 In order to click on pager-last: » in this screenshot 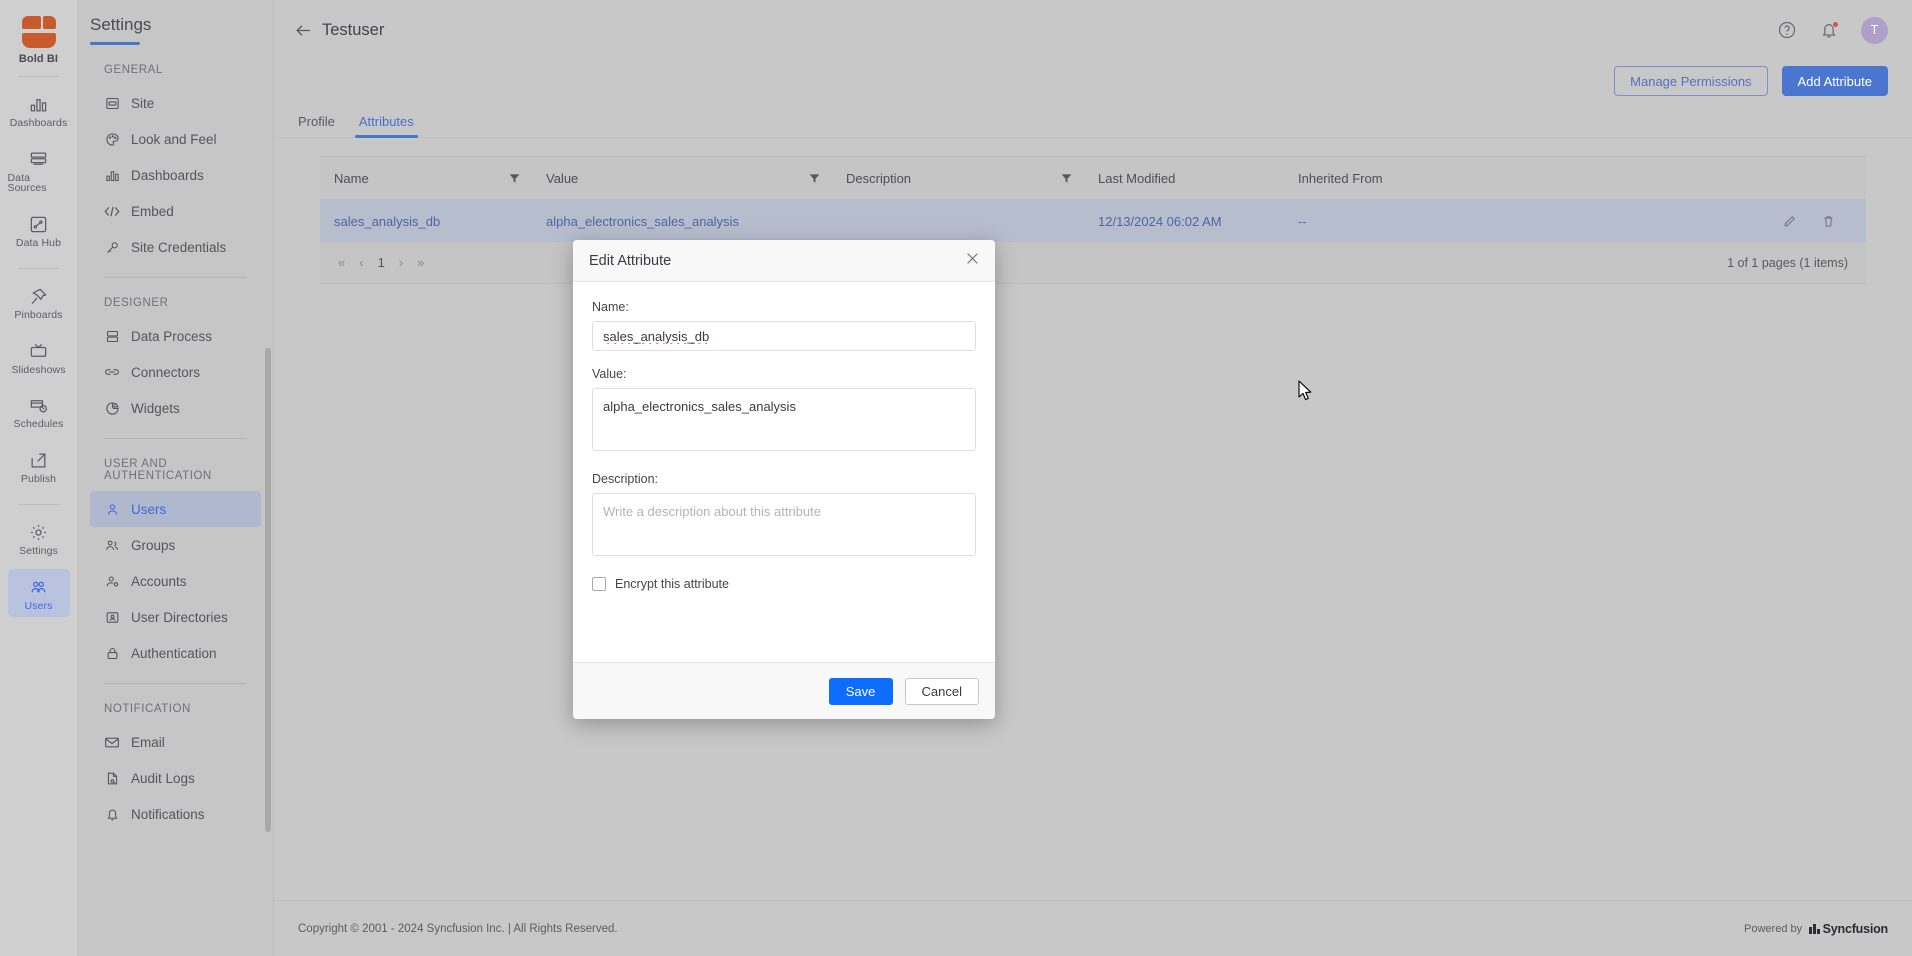, I will do `click(420, 262)`.